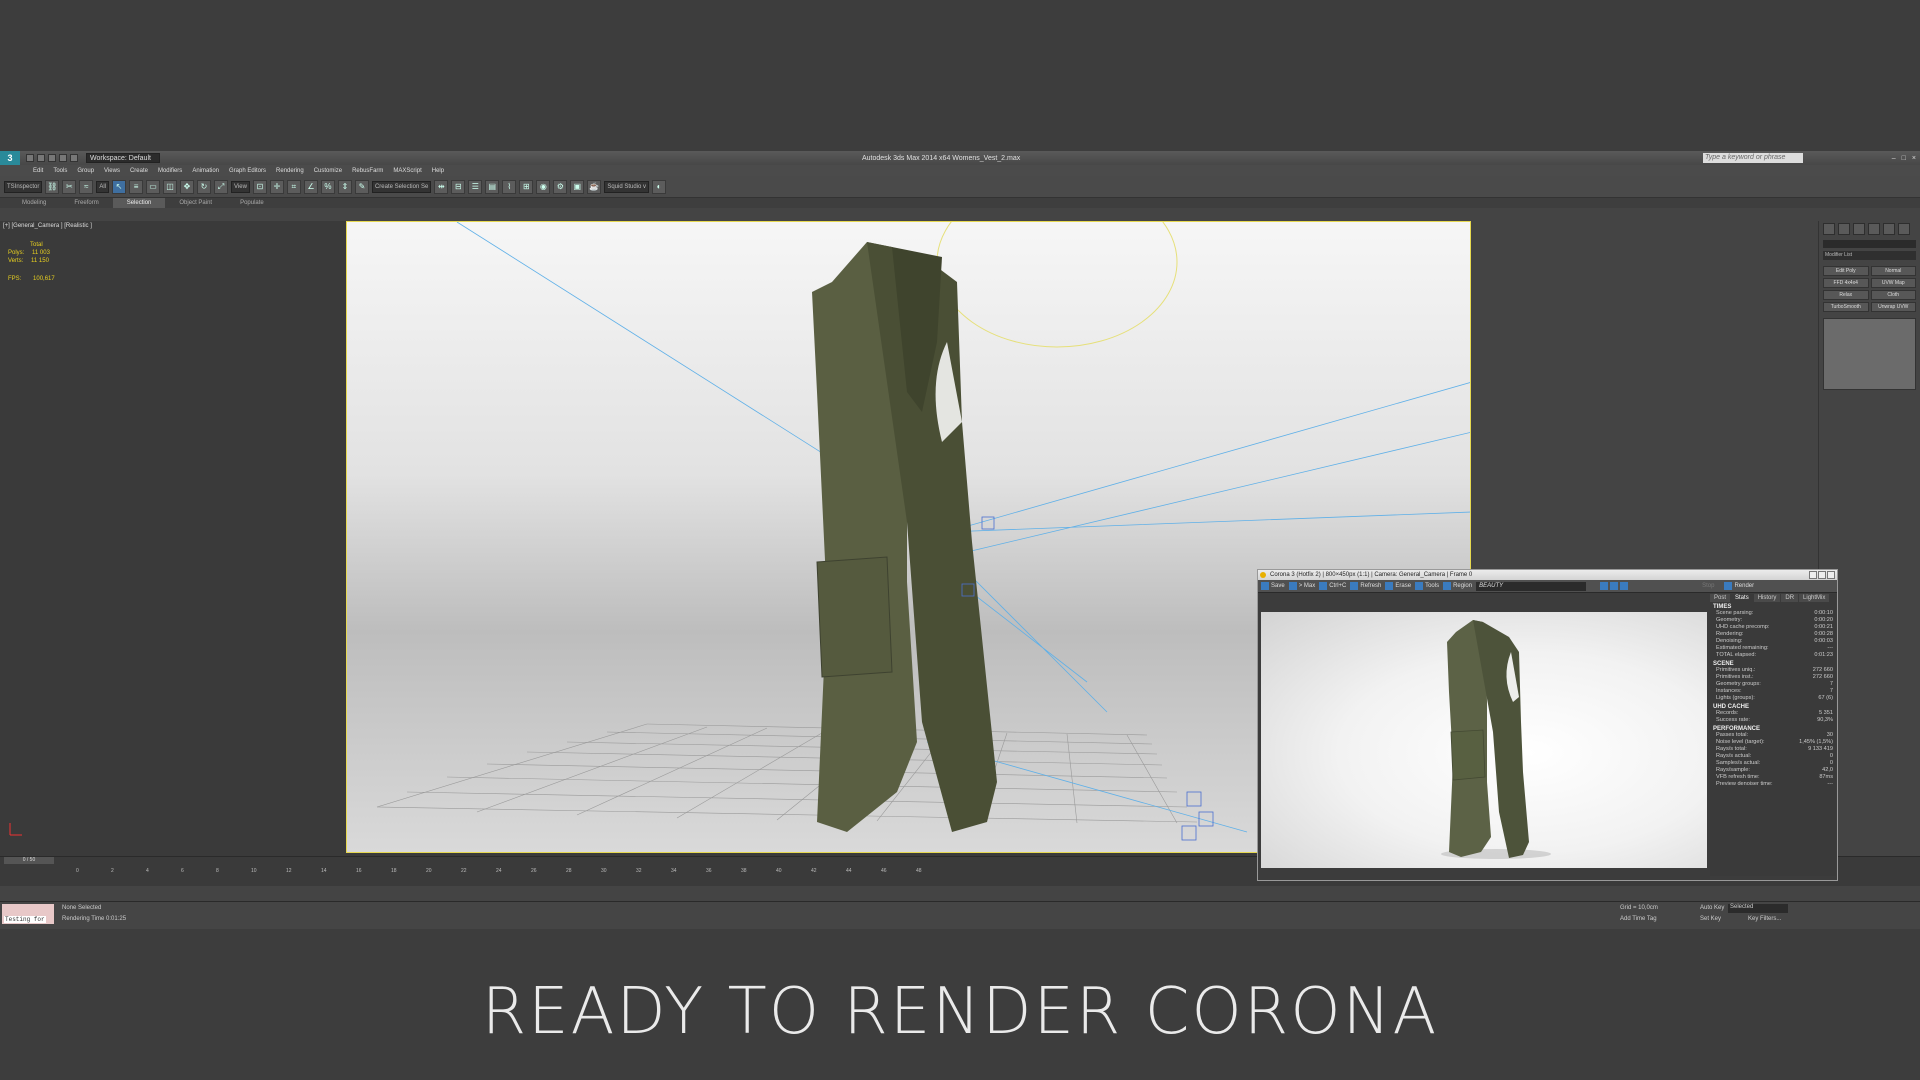  Describe the element at coordinates (276, 186) in the screenshot. I see `manipulate-icon: ✛` at that location.